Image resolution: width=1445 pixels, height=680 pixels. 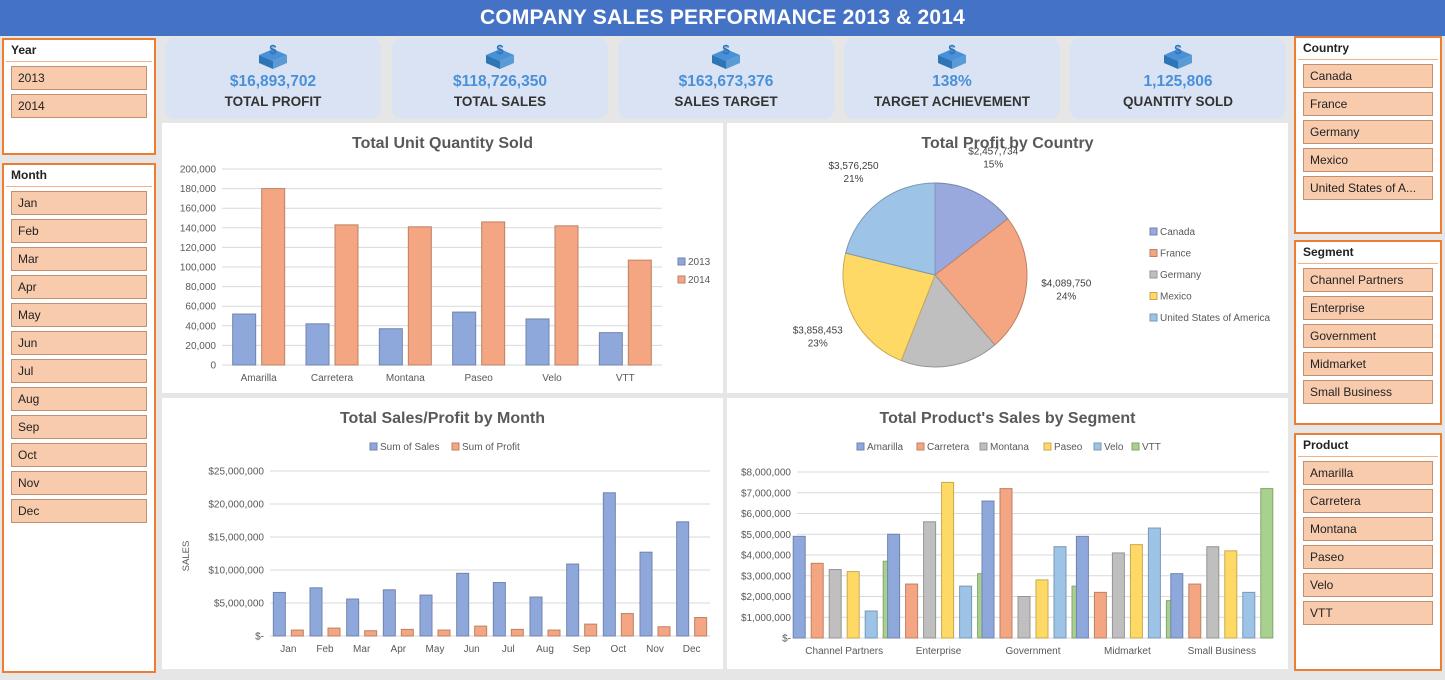 What do you see at coordinates (500, 101) in the screenshot?
I see `kpi-label: TOTAL SALES` at bounding box center [500, 101].